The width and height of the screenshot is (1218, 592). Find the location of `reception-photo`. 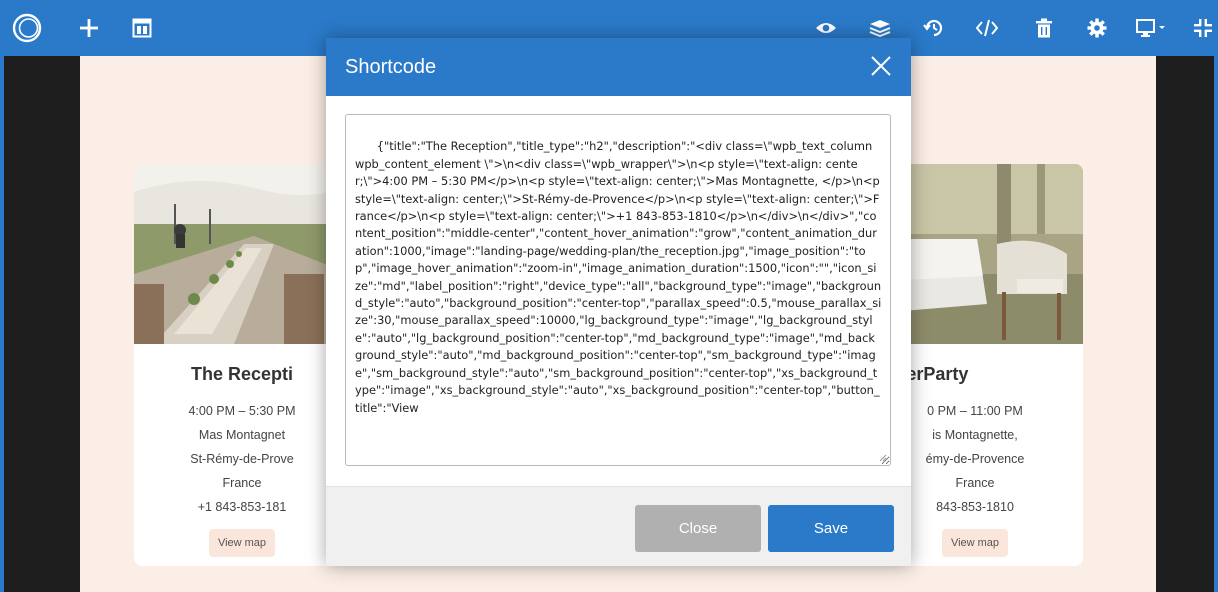

reception-photo is located at coordinates (242, 254).